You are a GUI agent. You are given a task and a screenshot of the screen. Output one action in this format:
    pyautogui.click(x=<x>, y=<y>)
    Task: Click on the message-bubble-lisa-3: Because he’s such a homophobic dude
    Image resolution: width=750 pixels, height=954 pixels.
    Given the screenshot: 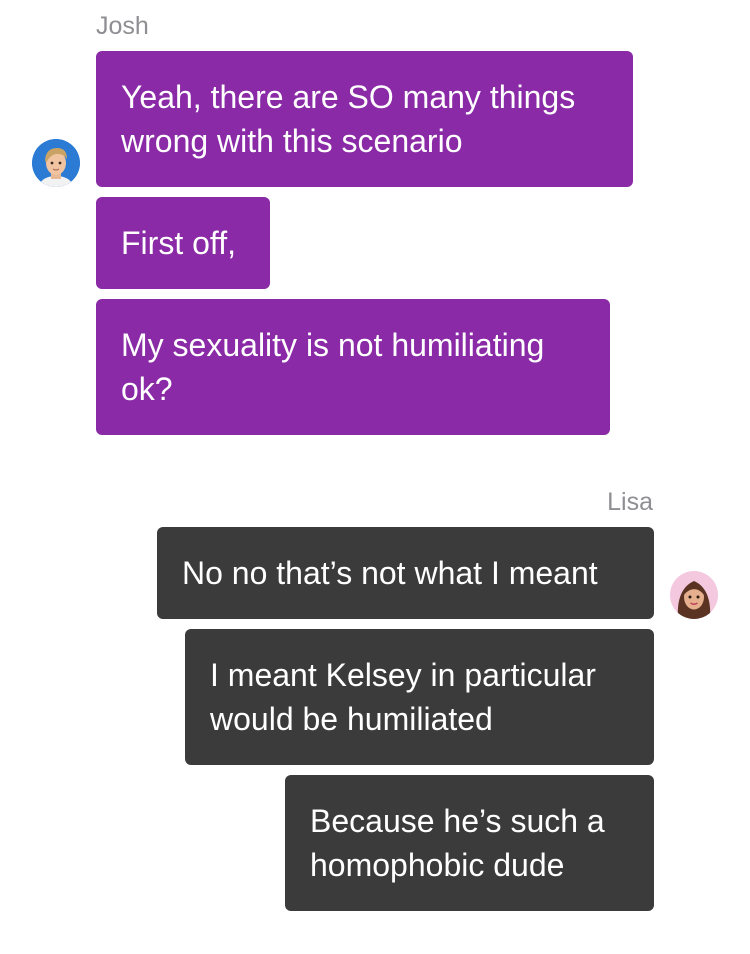 What is the action you would take?
    pyautogui.click(x=469, y=843)
    